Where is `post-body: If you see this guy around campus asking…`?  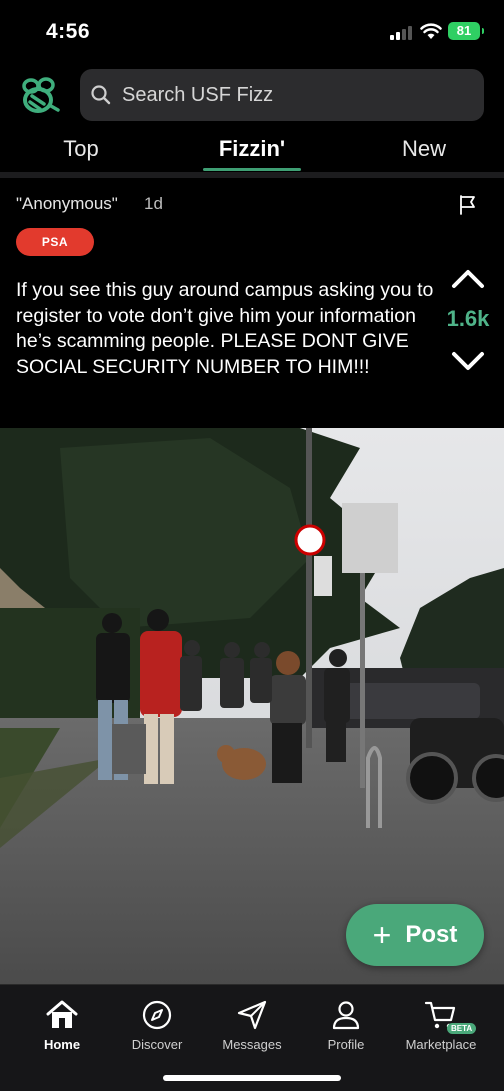 post-body: If you see this guy around campus asking… is located at coordinates (225, 328).